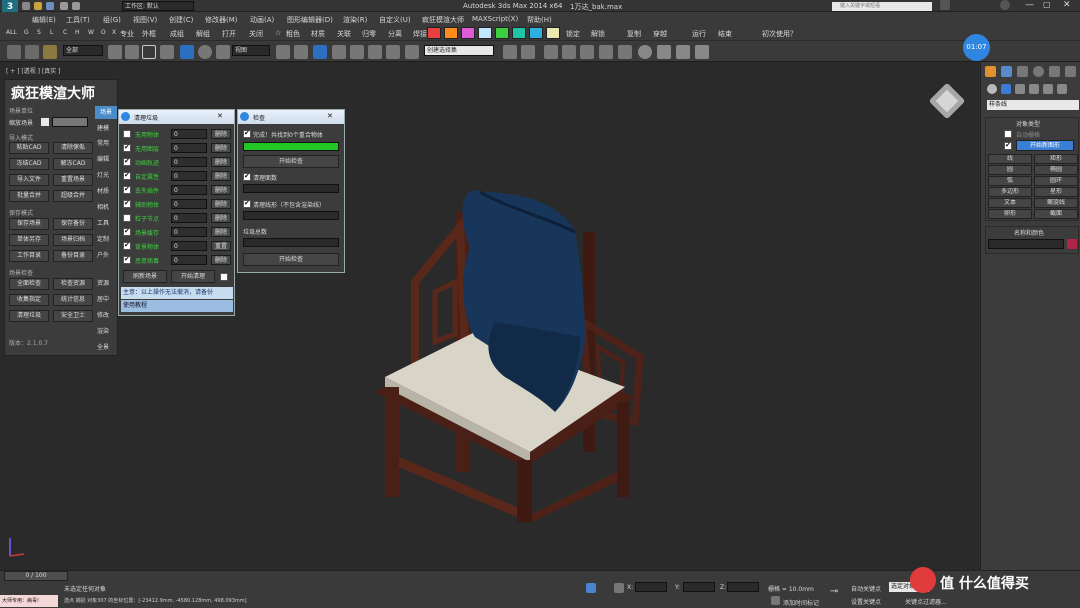 The height and width of the screenshot is (608, 1080). What do you see at coordinates (103, 330) in the screenshot?
I see `tab-render: 渲染` at bounding box center [103, 330].